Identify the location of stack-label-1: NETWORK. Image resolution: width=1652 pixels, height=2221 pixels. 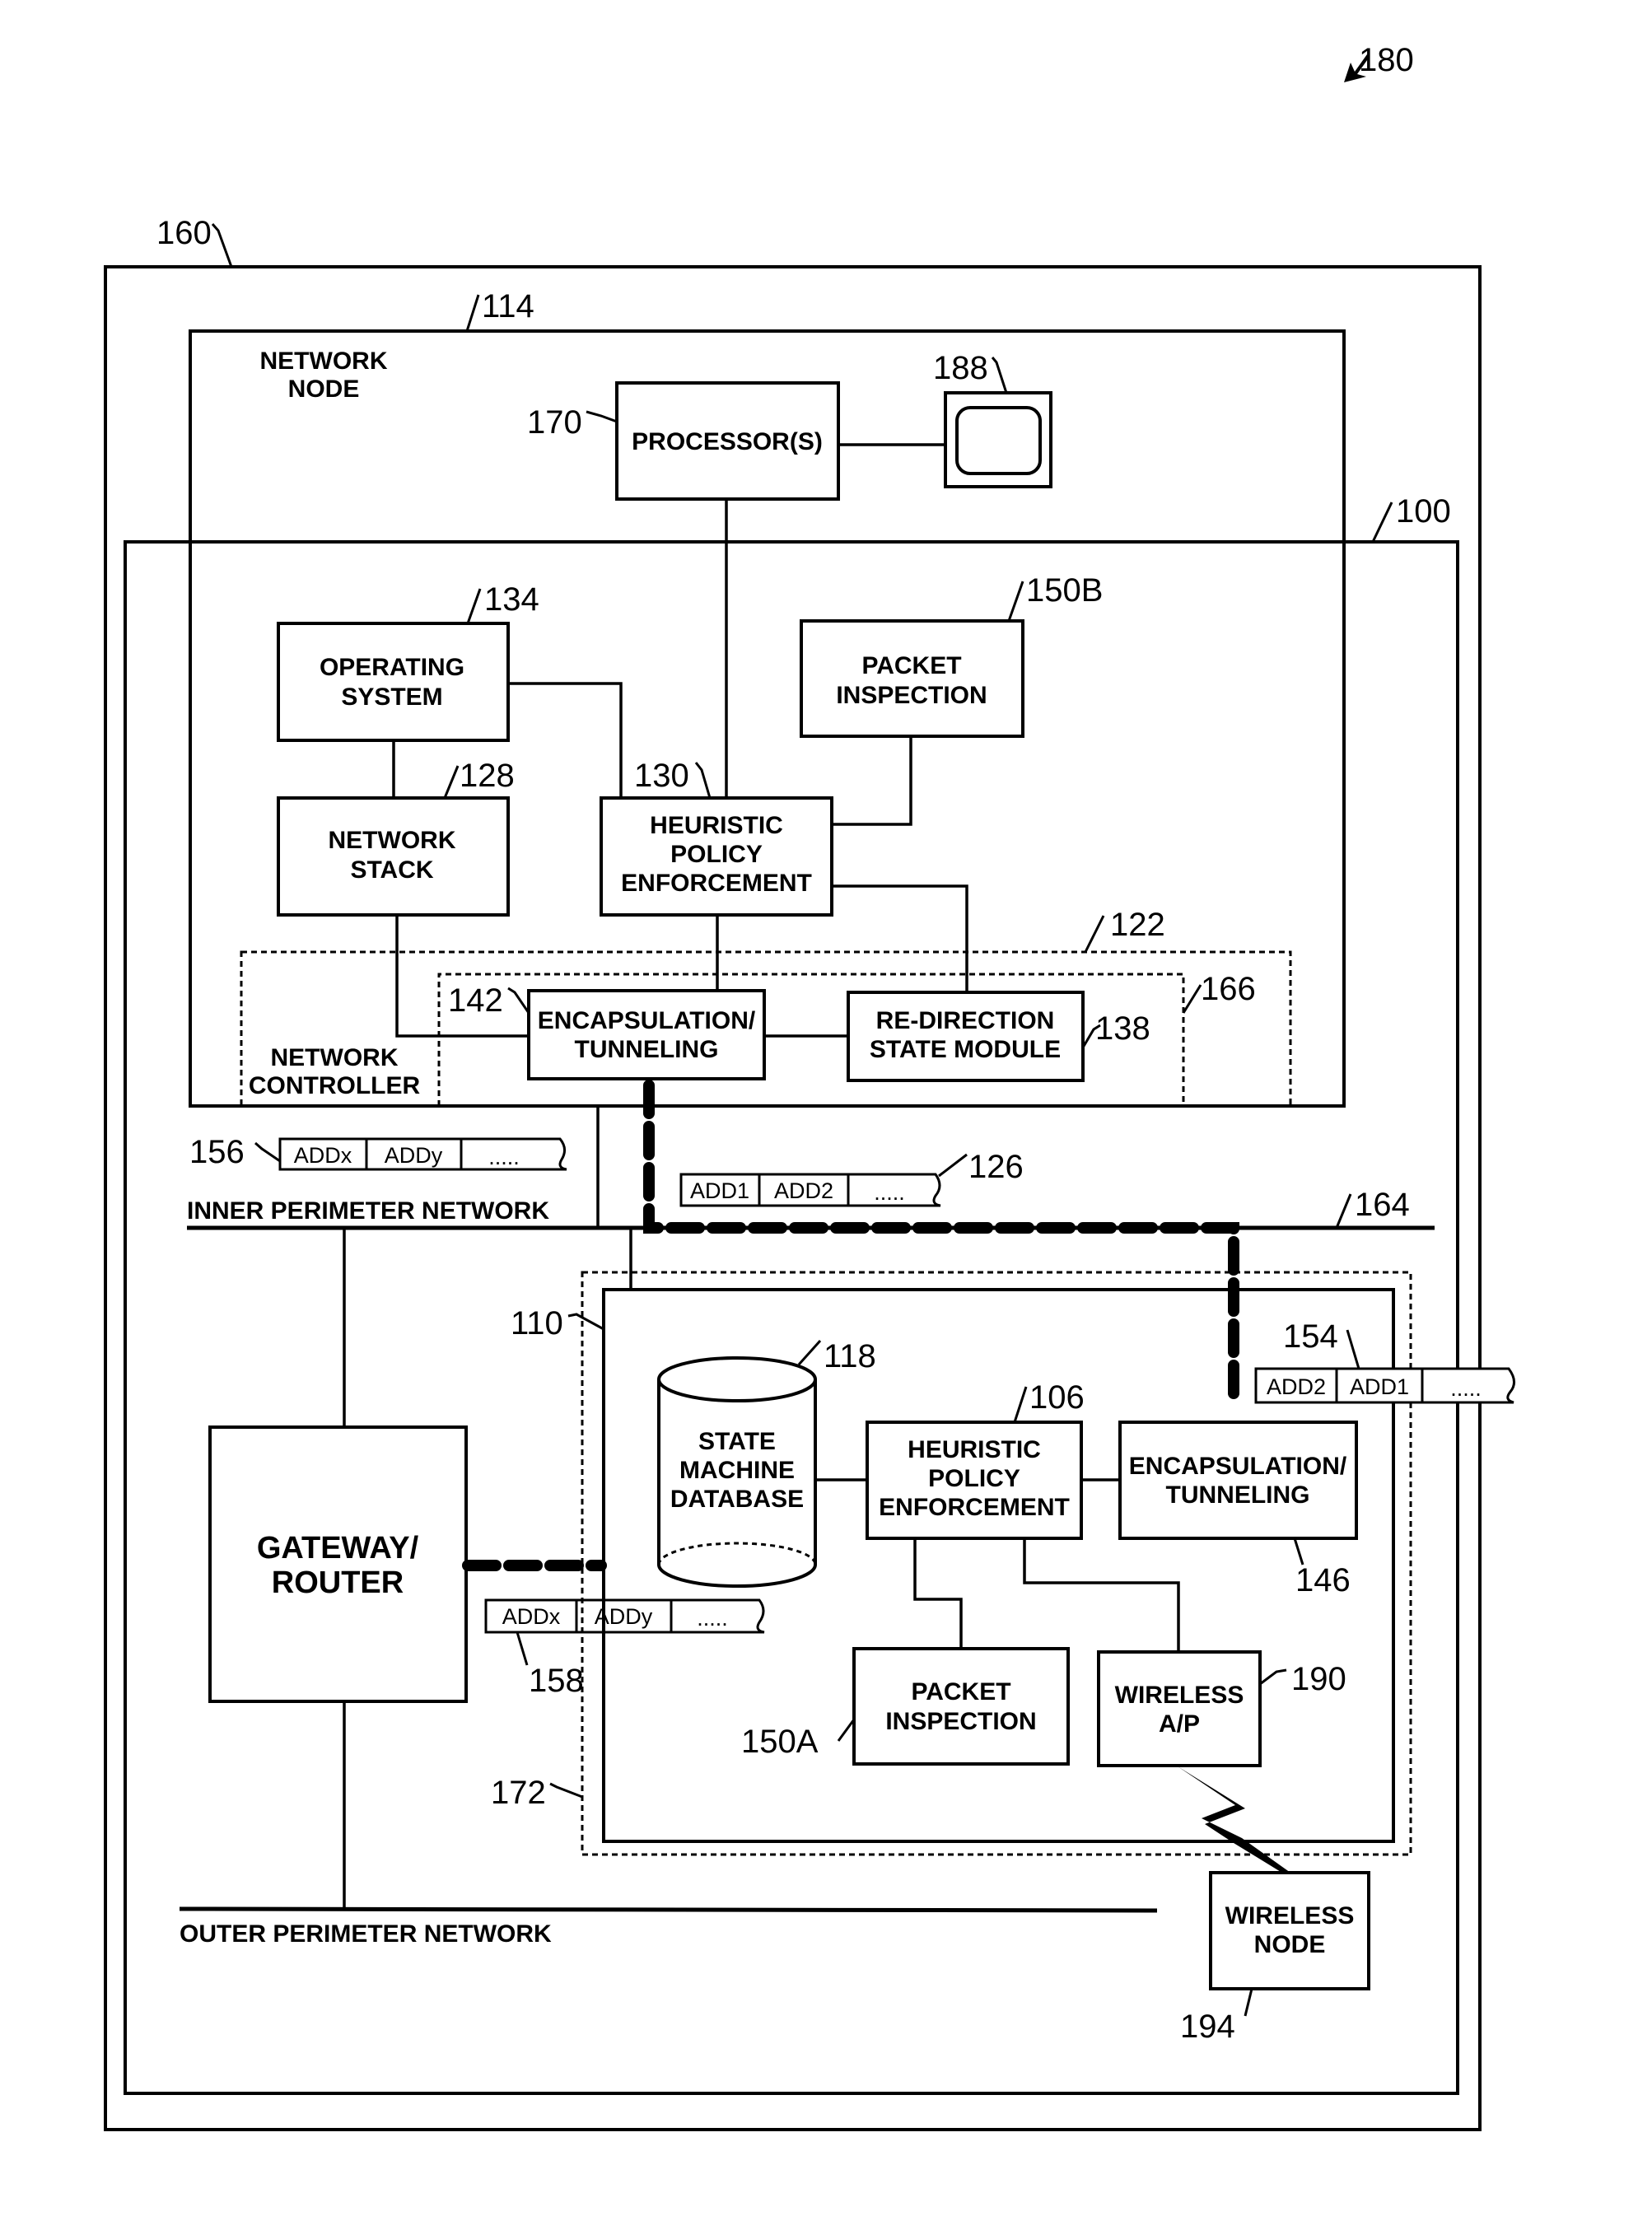
(392, 840).